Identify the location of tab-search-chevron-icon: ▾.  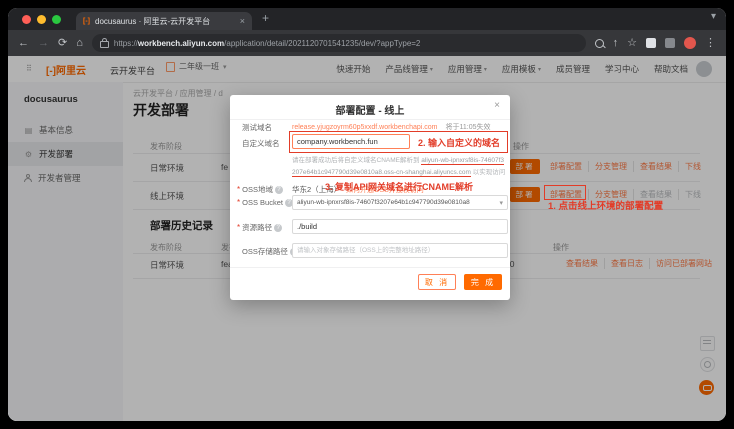
(713, 16).